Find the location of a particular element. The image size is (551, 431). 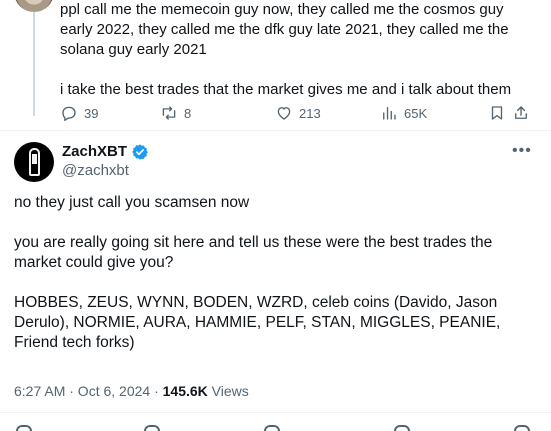

reply-count: 39 is located at coordinates (91, 113).